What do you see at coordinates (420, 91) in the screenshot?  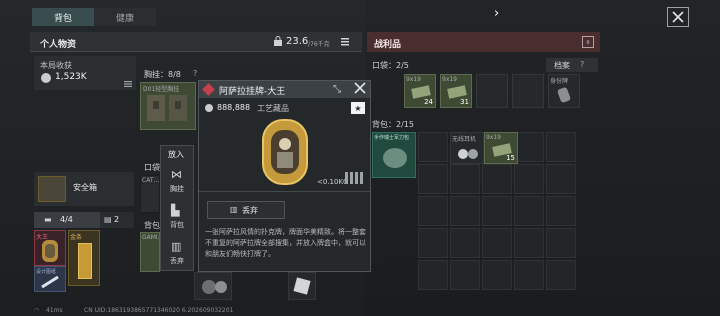 I see `ammo-item-1: 9x19 24` at bounding box center [420, 91].